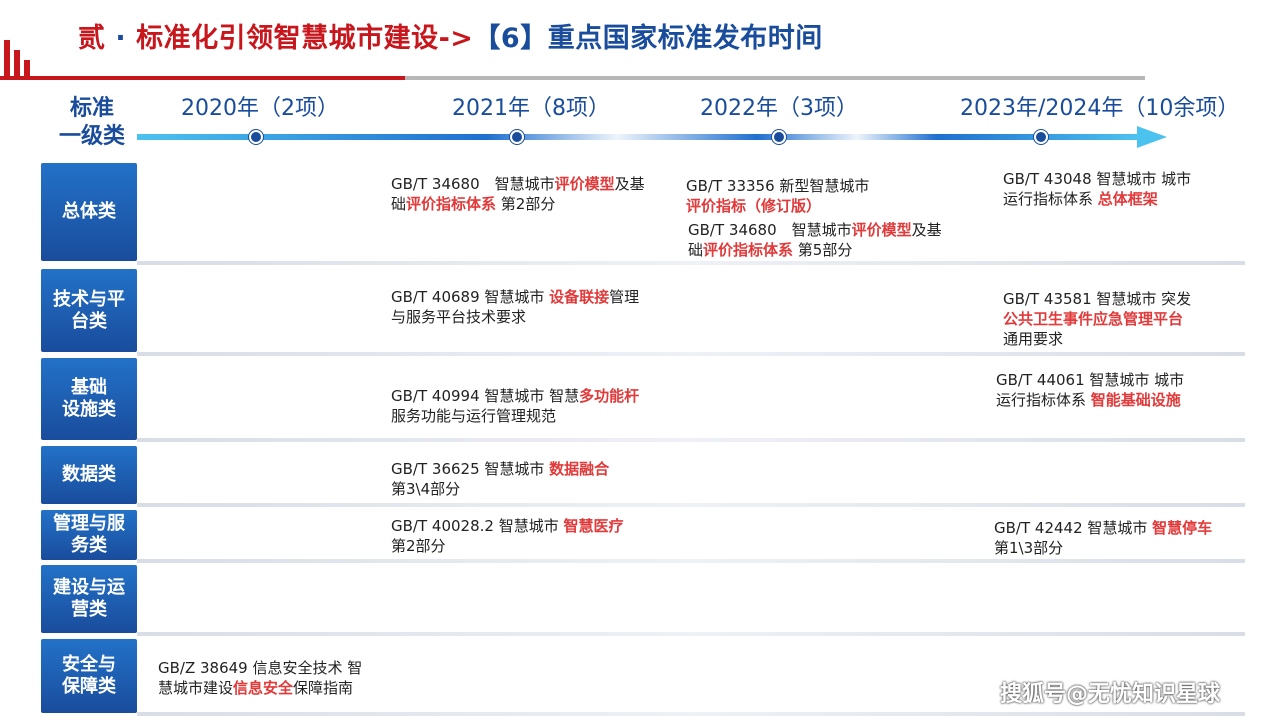  What do you see at coordinates (775, 78) in the screenshot?
I see `title-rule-gray` at bounding box center [775, 78].